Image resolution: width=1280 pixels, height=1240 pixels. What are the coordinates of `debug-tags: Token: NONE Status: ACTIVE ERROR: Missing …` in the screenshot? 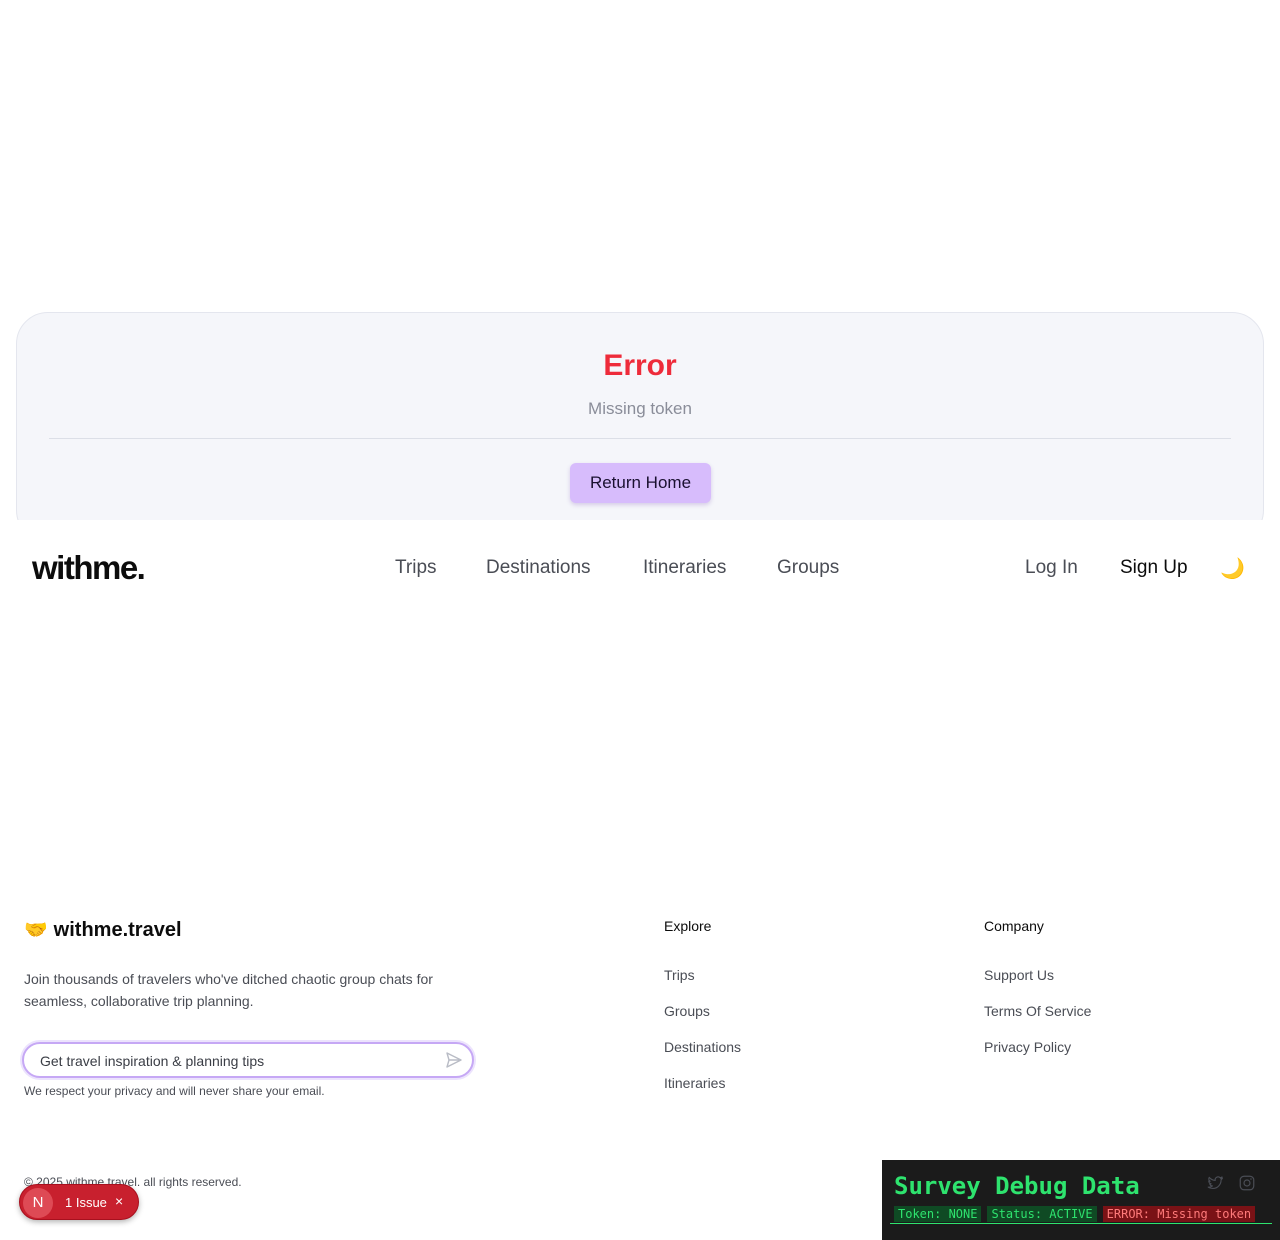 It's located at (1077, 1212).